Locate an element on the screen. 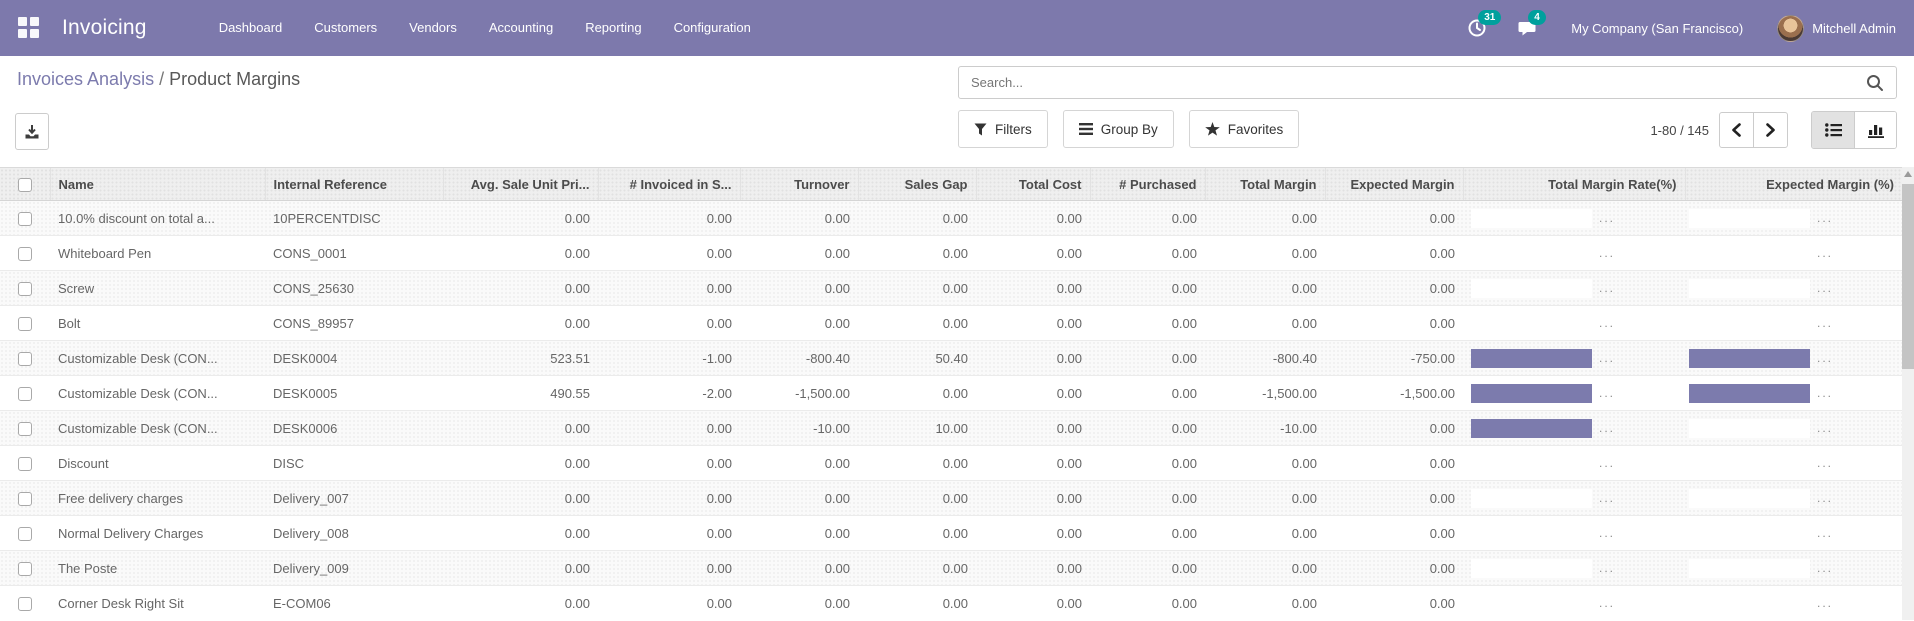  menu-item-reporting: Reporting is located at coordinates (613, 28).